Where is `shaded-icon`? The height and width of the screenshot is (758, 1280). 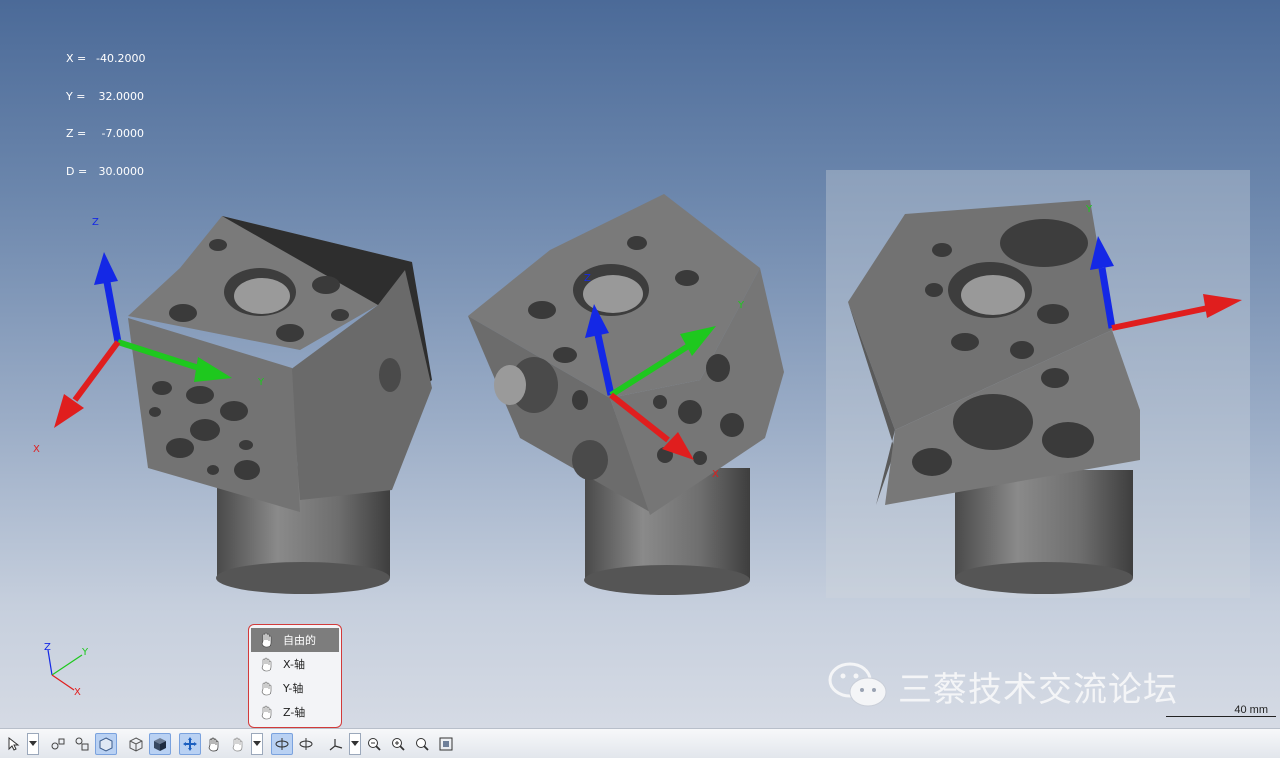
shaded-icon is located at coordinates (160, 743).